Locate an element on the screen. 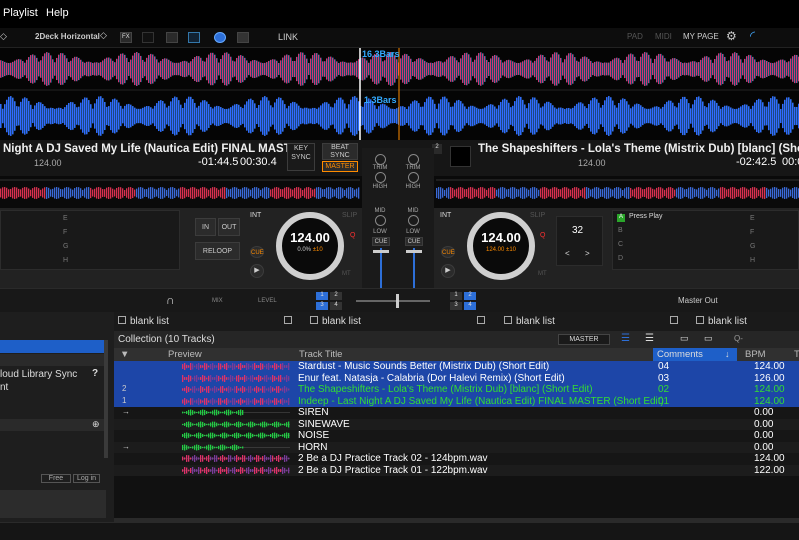  help-icon: ? is located at coordinates (95, 373).